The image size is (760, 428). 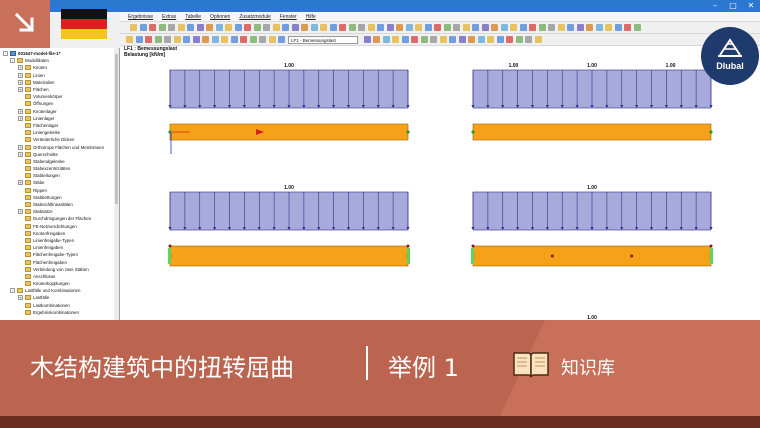 I want to click on tree-item: + Flächen, so click(x=57, y=89).